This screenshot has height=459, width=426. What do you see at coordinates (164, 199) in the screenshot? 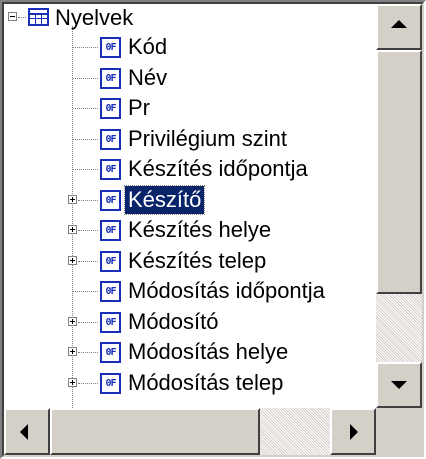
I see `tree-item-label: Készítő` at bounding box center [164, 199].